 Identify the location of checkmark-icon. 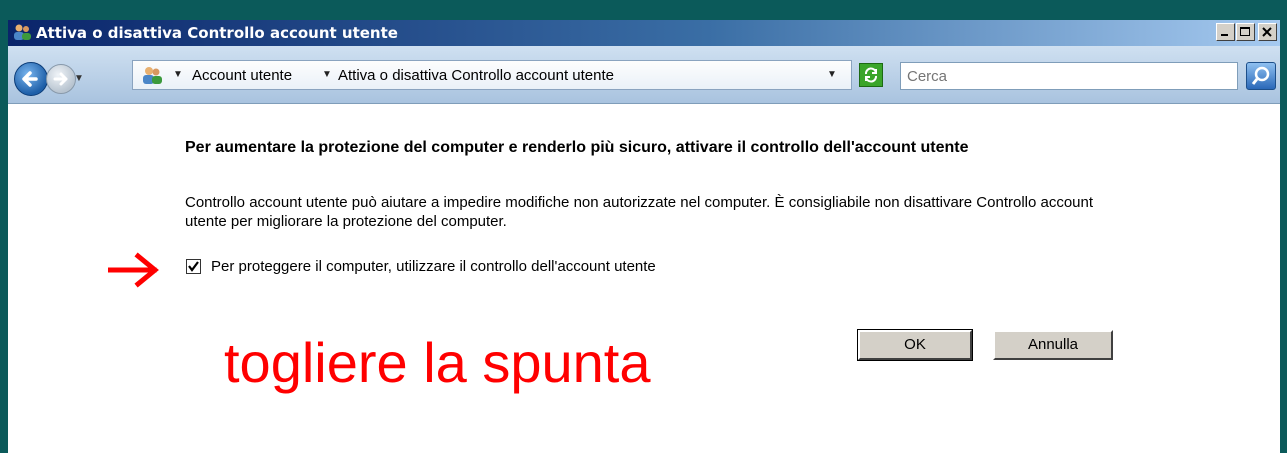
(193, 266).